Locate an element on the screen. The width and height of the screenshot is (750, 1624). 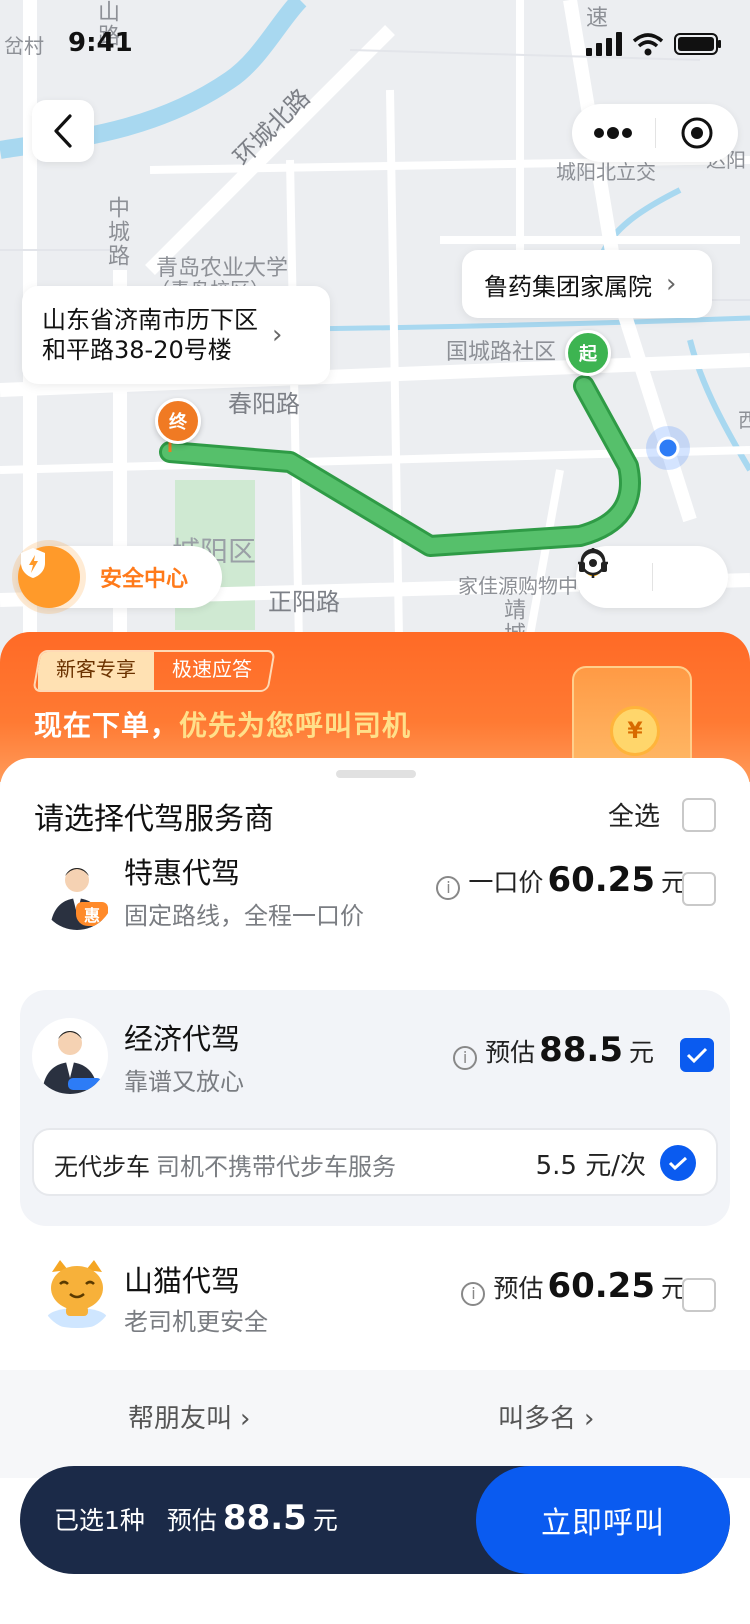
addon-text: 无代步车 司机不携带代步车服务 is located at coordinates (225, 1164).